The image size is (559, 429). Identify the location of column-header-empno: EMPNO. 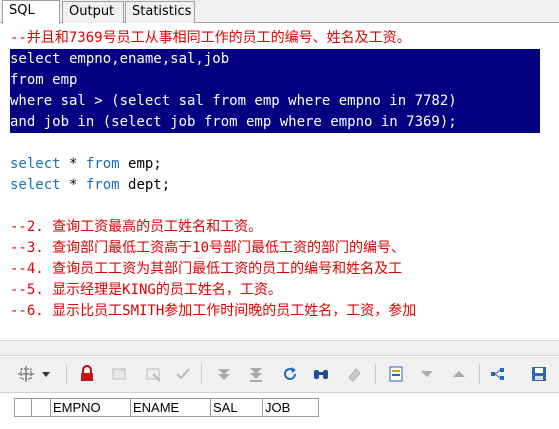
(91, 407).